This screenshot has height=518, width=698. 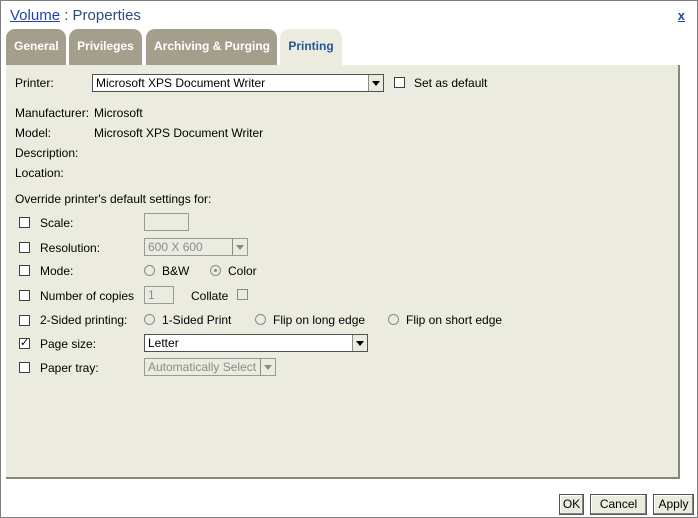 I want to click on tab-general: General, so click(x=36, y=47).